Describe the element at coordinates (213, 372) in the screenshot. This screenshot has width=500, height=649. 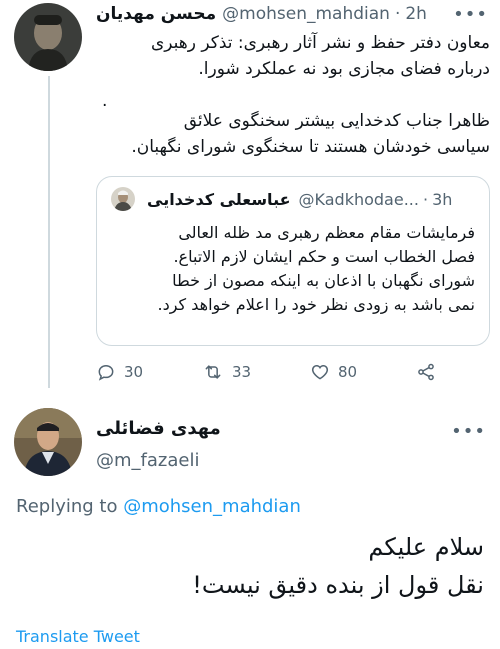
I see `retweet-icon` at that location.